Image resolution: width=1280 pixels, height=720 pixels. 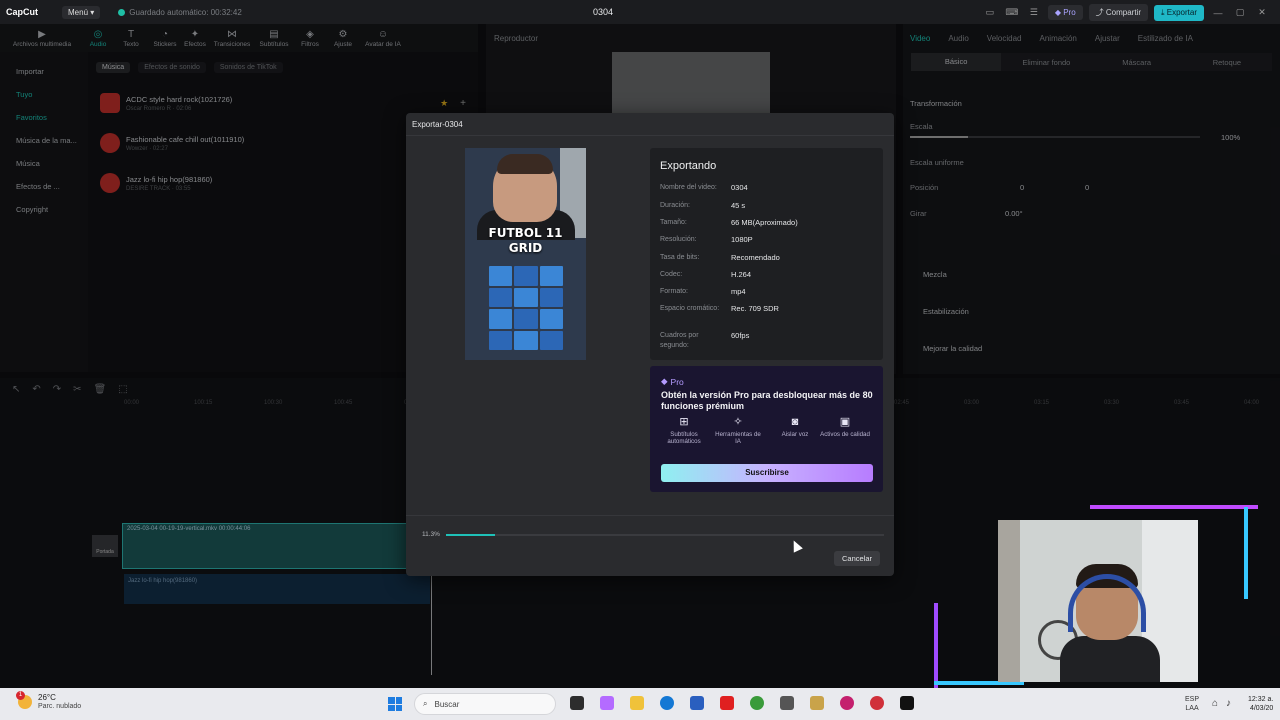 I want to click on weather-icon: 1, so click(x=24, y=699).